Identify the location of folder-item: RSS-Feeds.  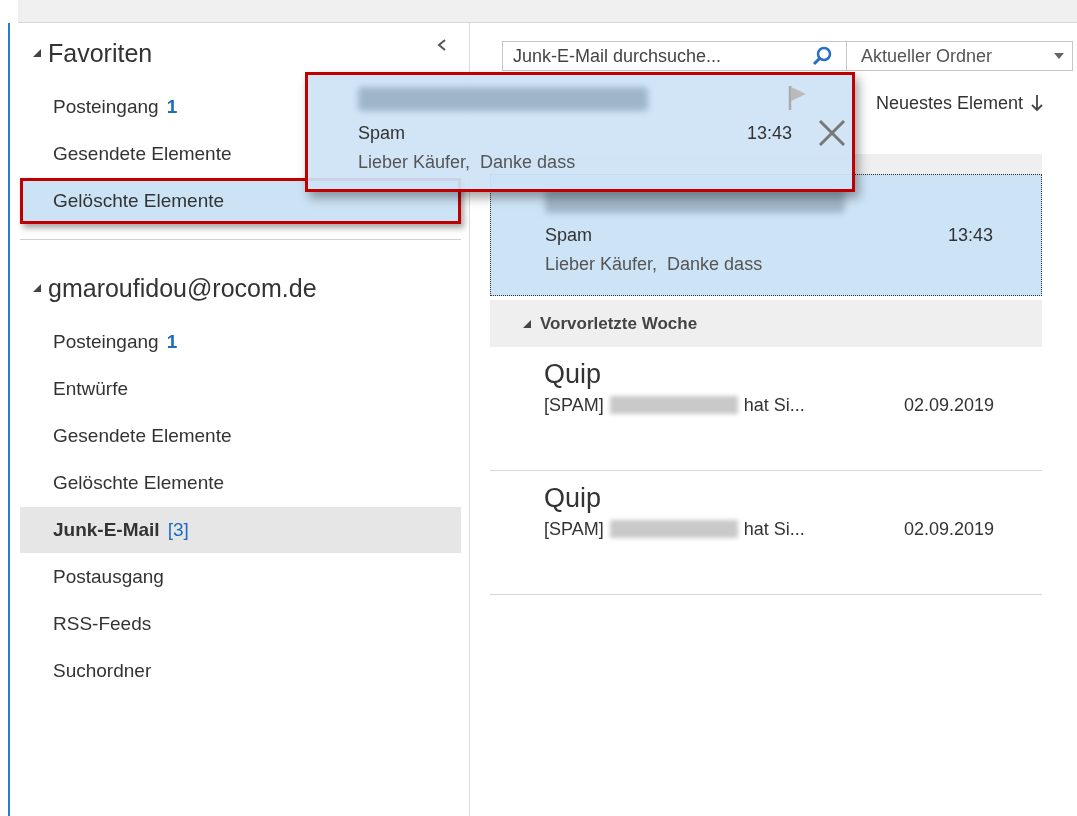
(240, 624).